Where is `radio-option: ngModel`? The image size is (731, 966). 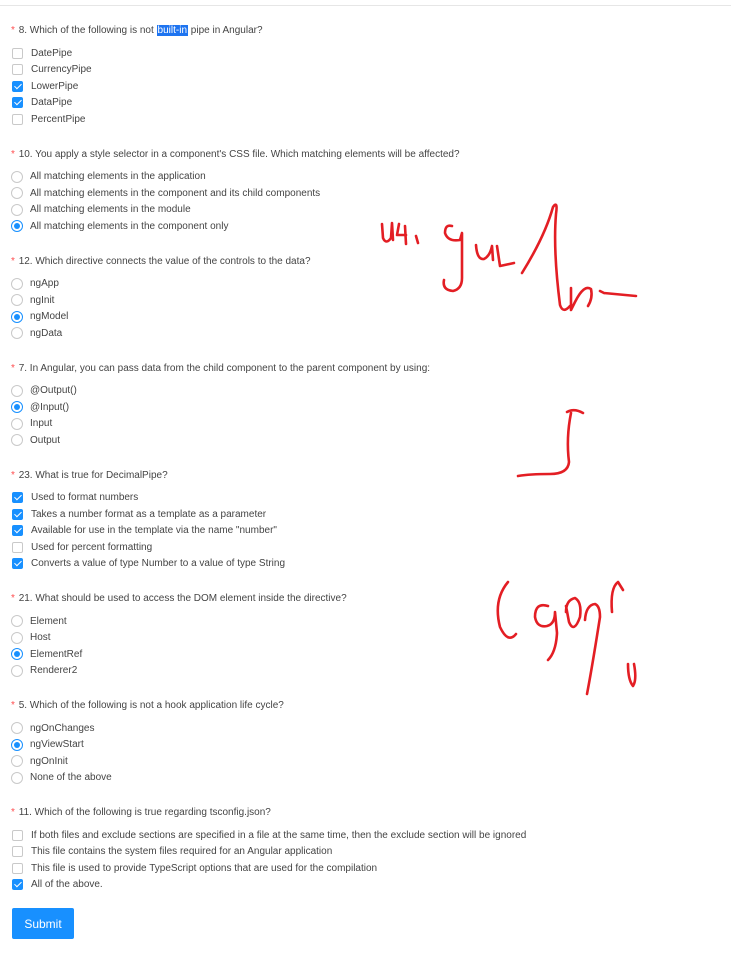
radio-option: ngModel is located at coordinates (366, 317).